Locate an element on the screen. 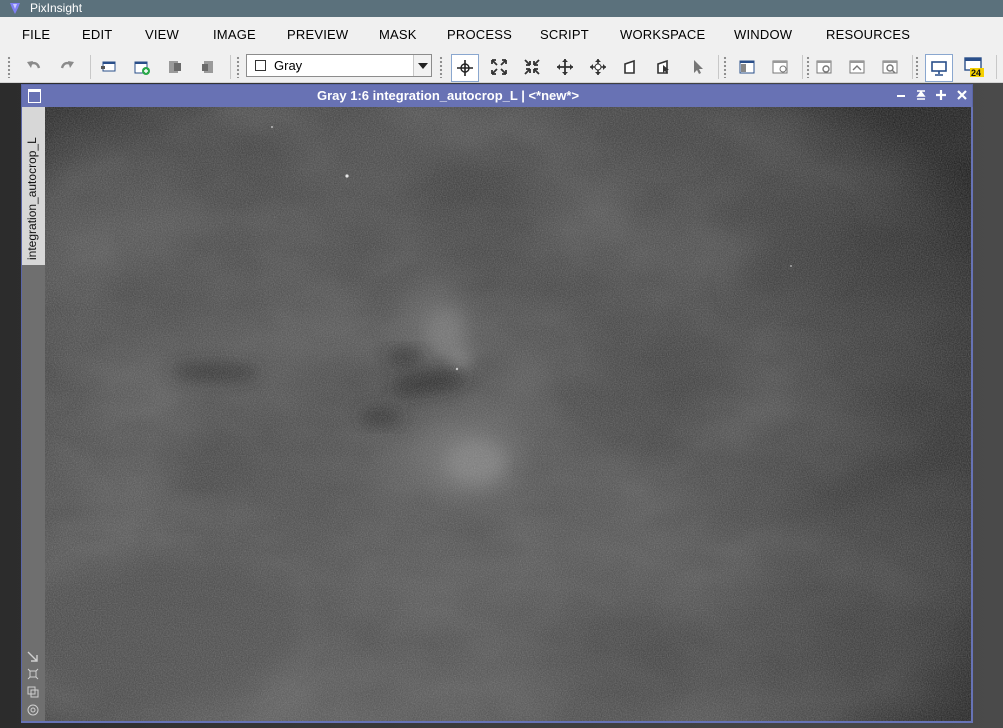 This screenshot has width=1003, height=728. lut-badge-text: 24 is located at coordinates (976, 73).